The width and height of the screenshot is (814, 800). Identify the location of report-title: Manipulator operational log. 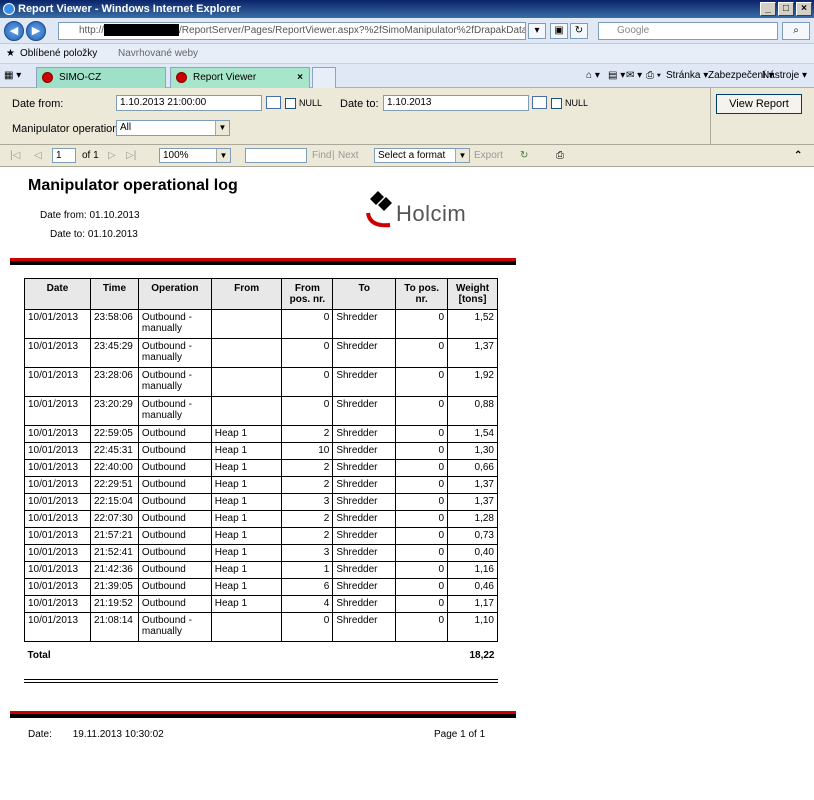
(133, 185).